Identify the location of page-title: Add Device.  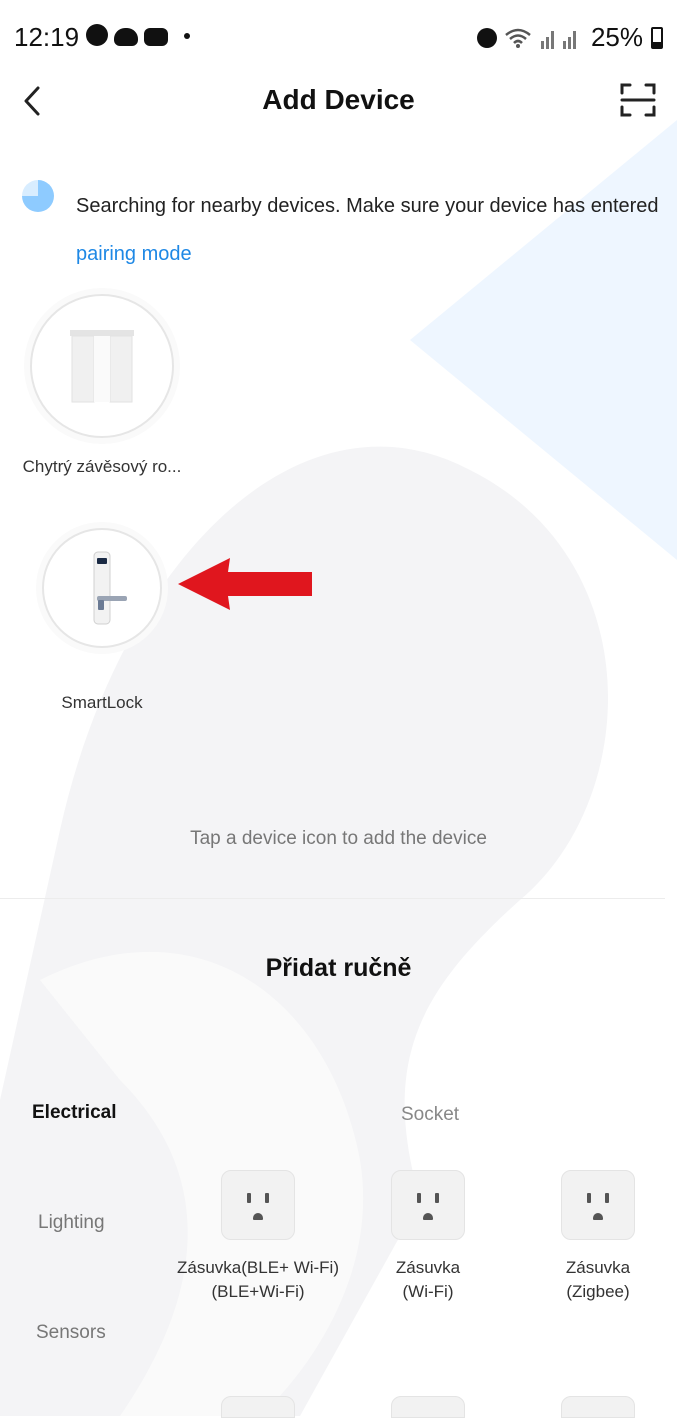
(338, 99).